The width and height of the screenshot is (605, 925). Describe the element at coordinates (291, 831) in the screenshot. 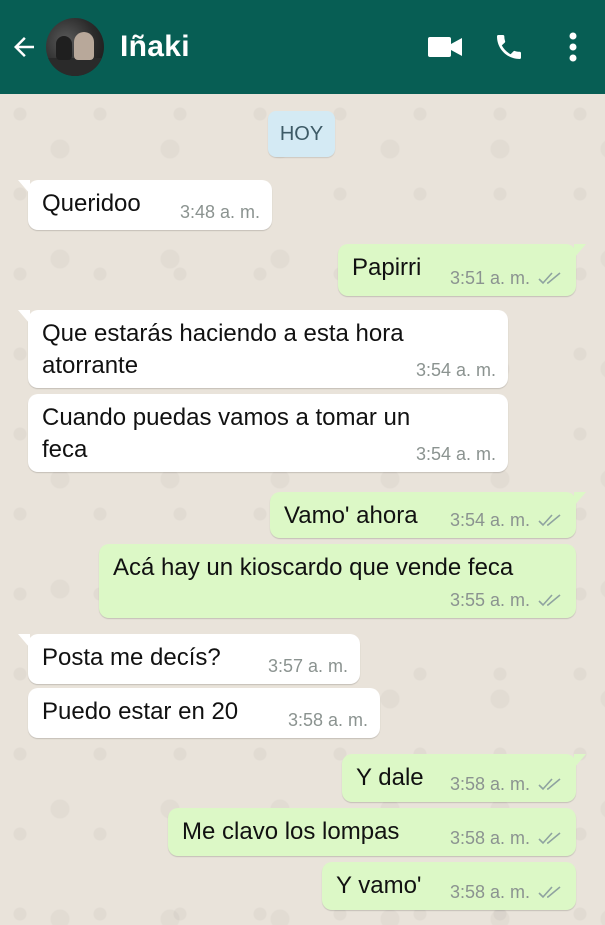

I see `message-text: Me clavo los lompas` at that location.